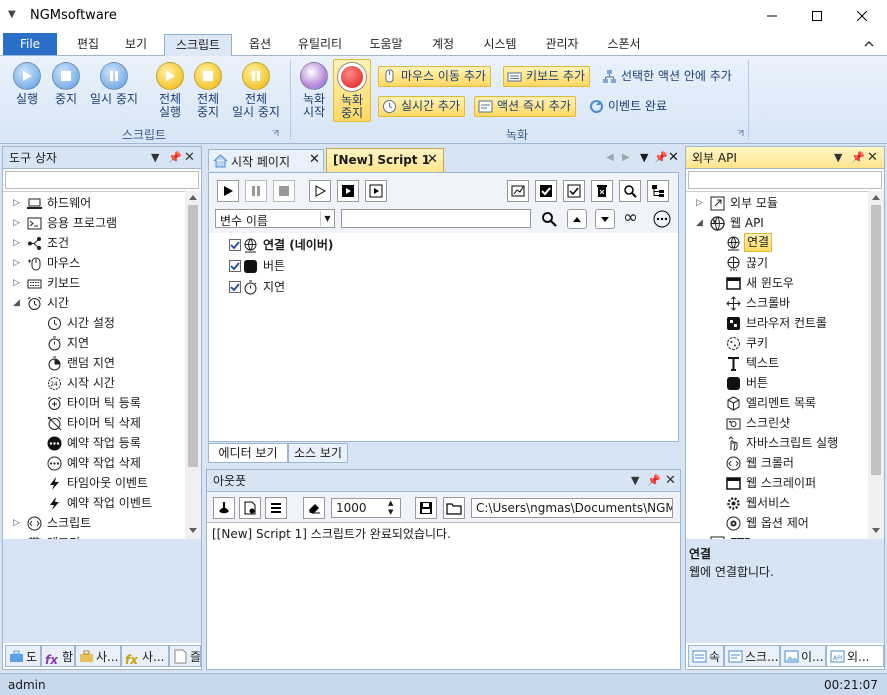 The width and height of the screenshot is (887, 695). Describe the element at coordinates (434, 76) in the screenshot. I see `add-mouse-move-button: 마우스 이동 추가` at that location.